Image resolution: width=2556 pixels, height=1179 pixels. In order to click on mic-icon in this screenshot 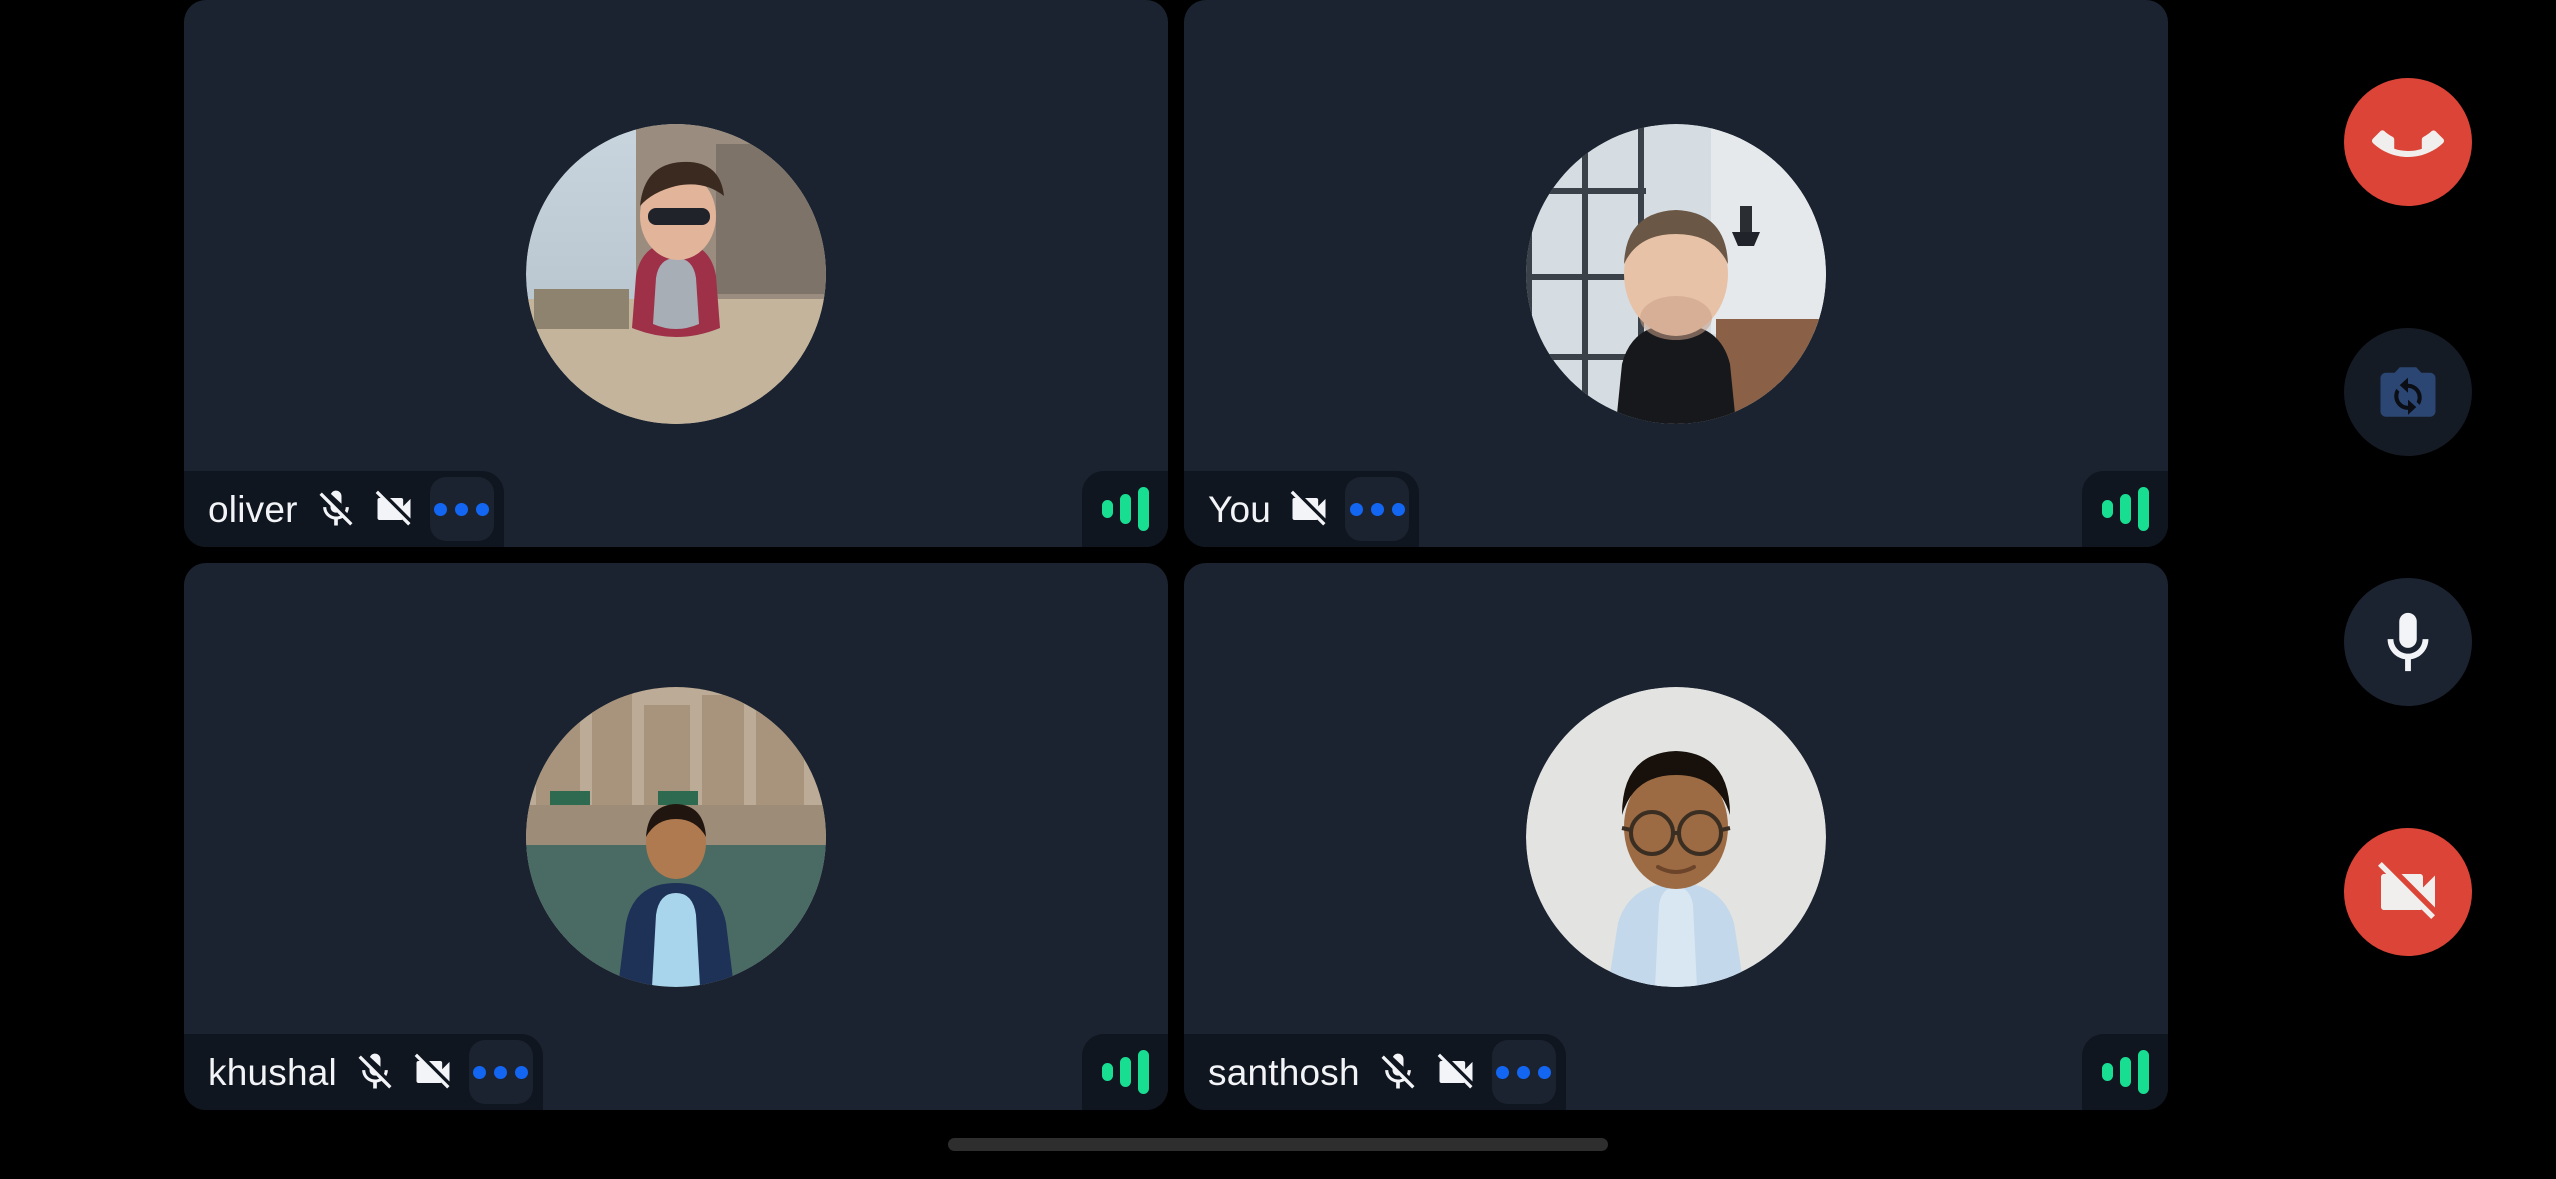, I will do `click(2408, 642)`.